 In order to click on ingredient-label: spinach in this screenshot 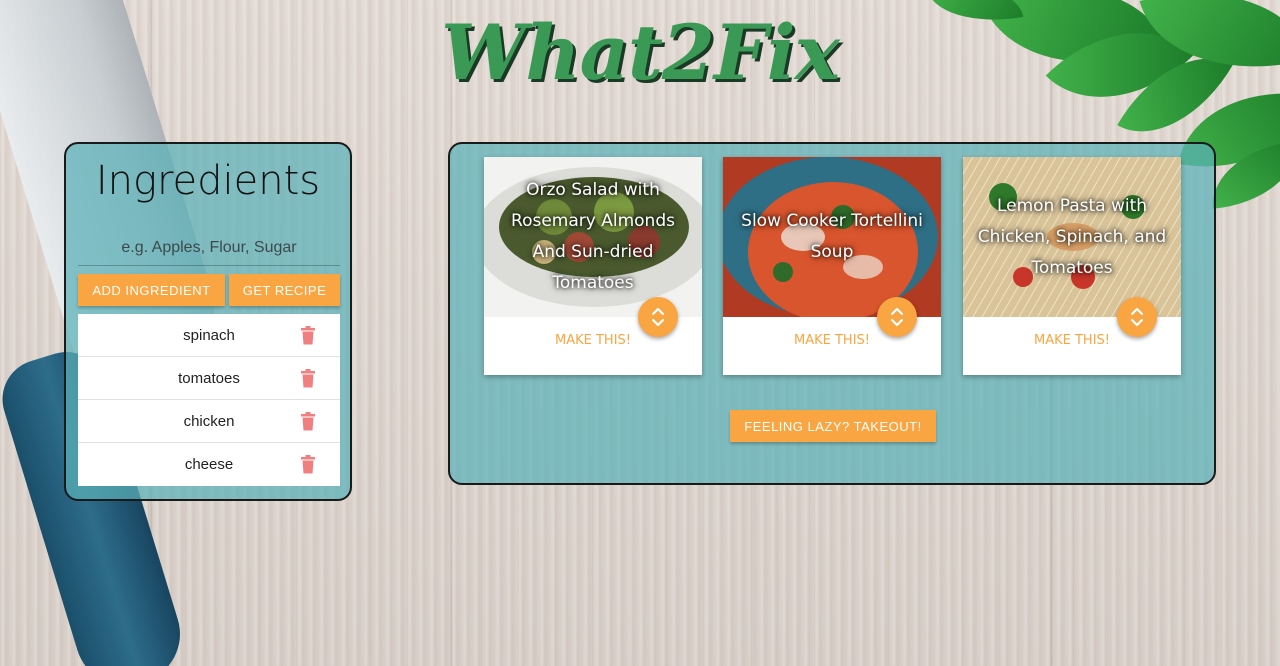, I will do `click(209, 335)`.